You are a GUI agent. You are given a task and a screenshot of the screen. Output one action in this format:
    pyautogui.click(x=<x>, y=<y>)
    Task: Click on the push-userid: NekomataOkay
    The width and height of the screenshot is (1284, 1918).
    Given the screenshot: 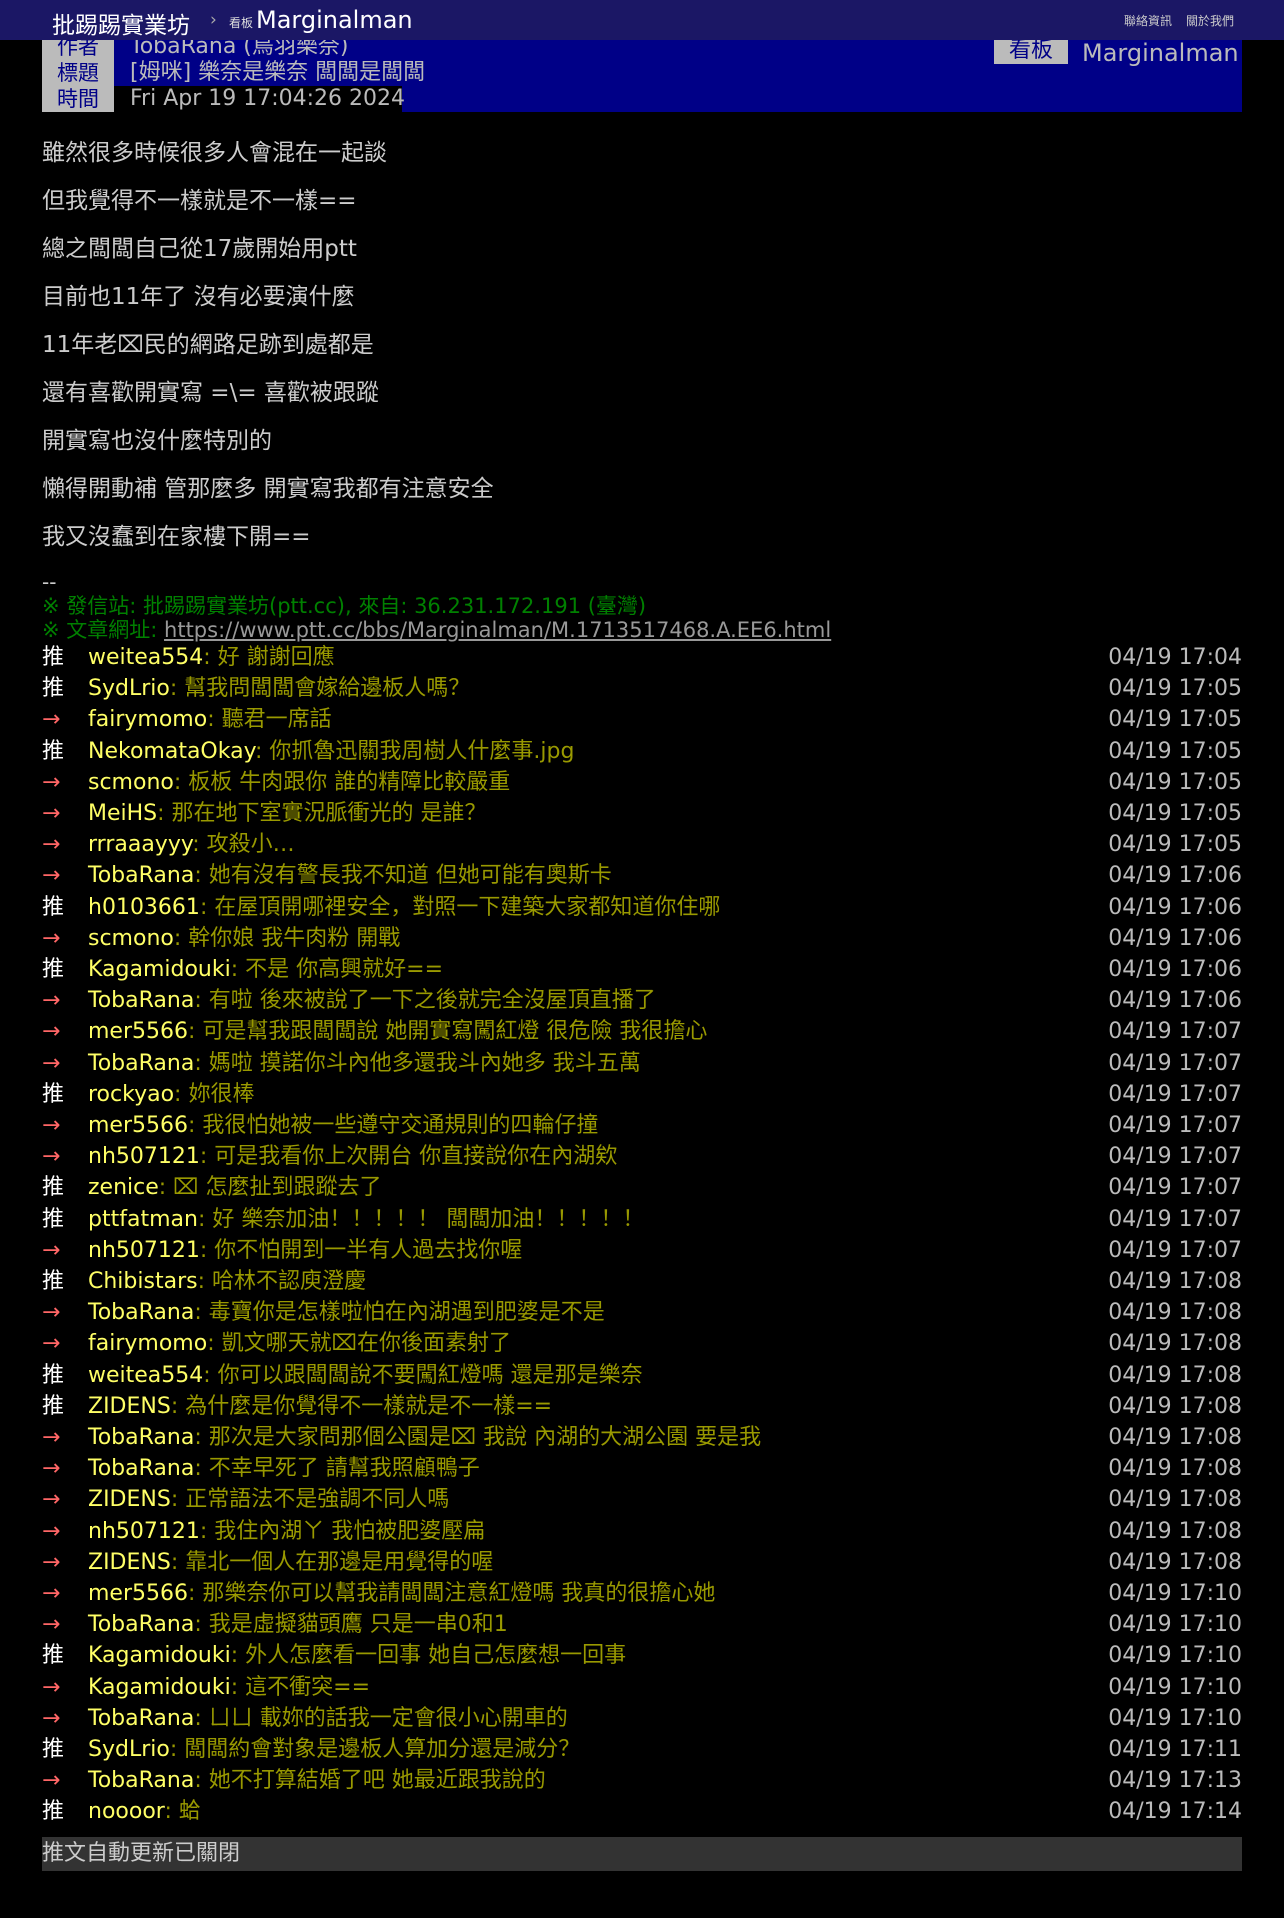 What is the action you would take?
    pyautogui.click(x=171, y=751)
    